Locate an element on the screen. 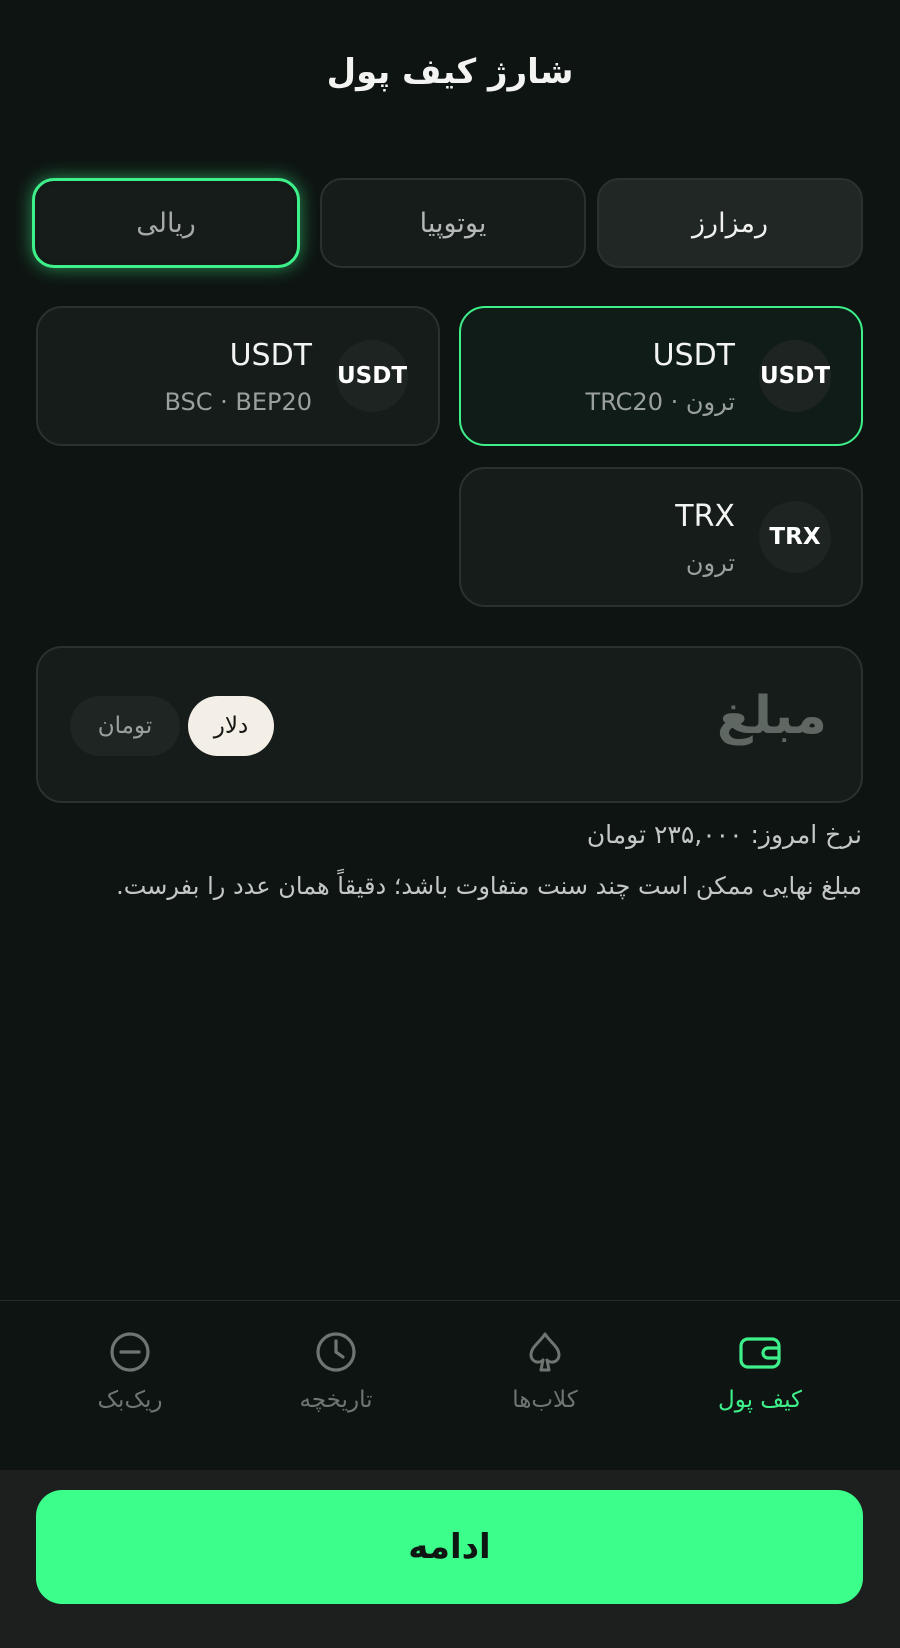  tab-utopia: یوتوپیا is located at coordinates (453, 223).